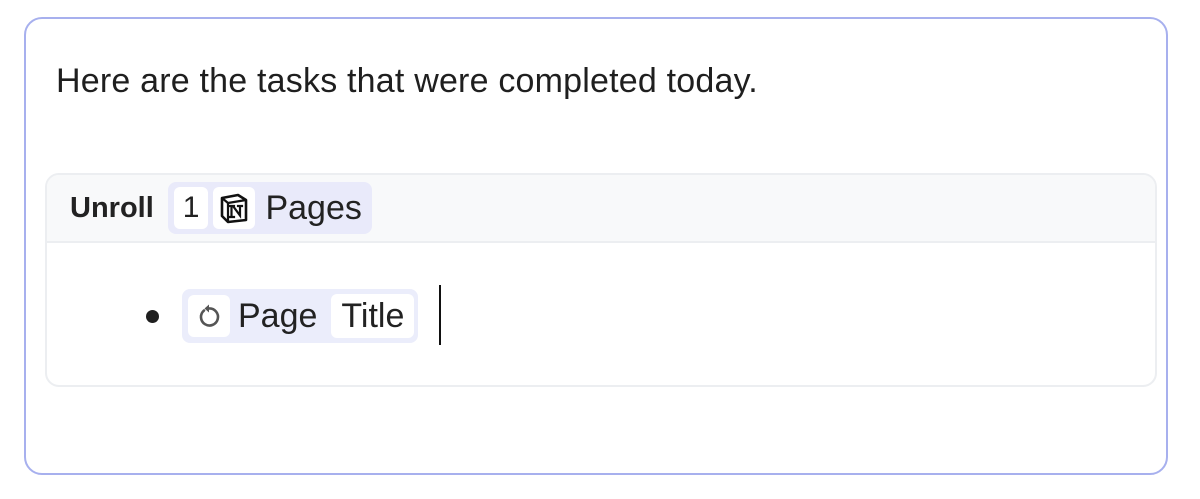  I want to click on source-count: 1, so click(191, 208).